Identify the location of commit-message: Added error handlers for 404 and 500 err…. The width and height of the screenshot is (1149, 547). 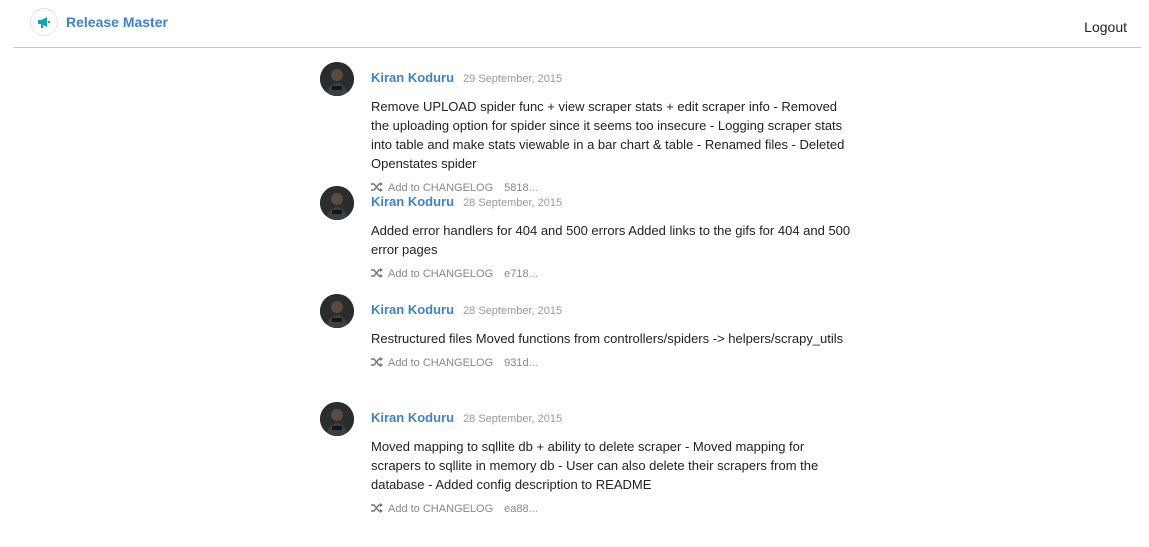
(611, 240).